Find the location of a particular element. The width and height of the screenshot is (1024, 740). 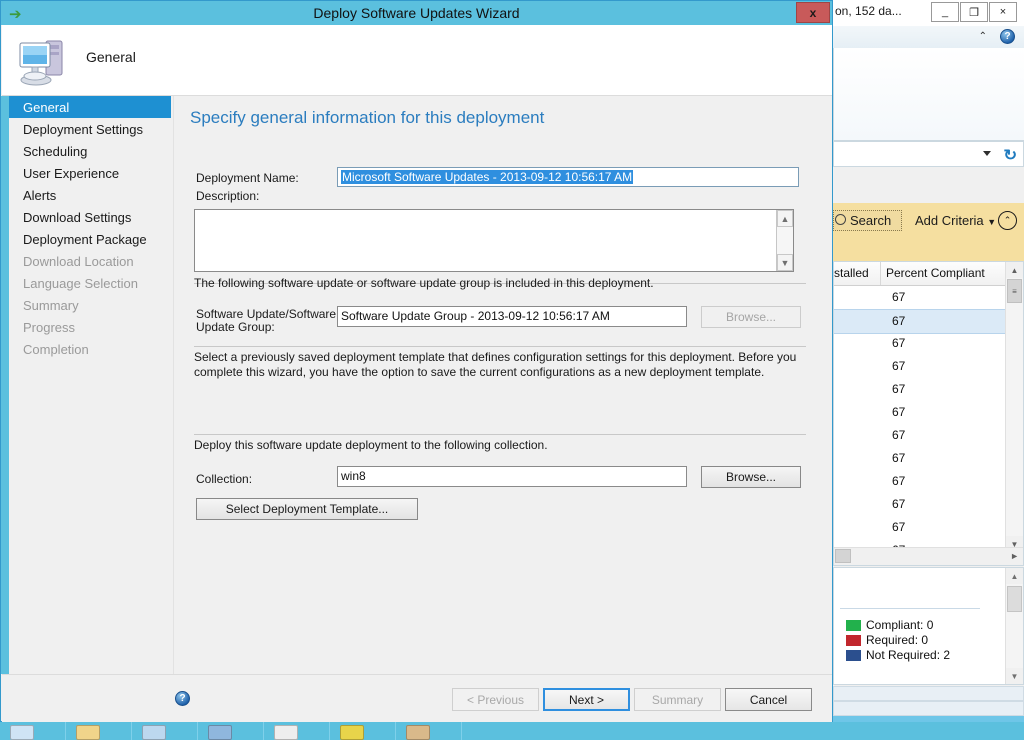

cancel-button: Cancel is located at coordinates (768, 699).